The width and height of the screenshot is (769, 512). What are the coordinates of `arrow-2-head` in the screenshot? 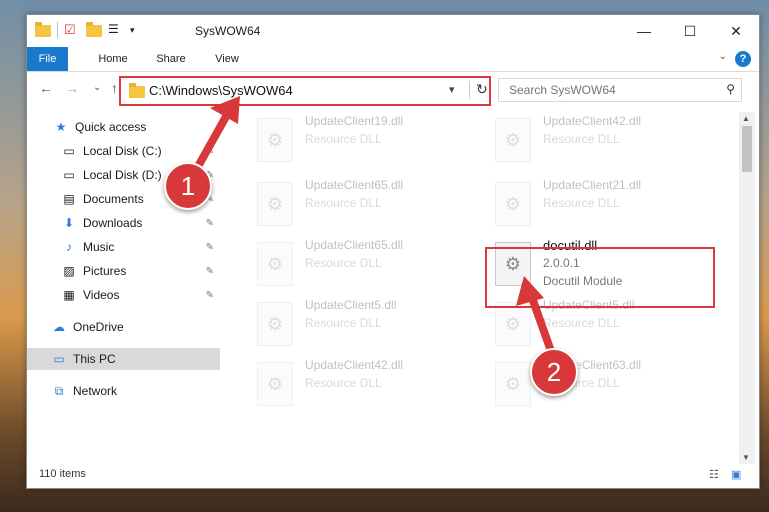 It's located at (530, 291).